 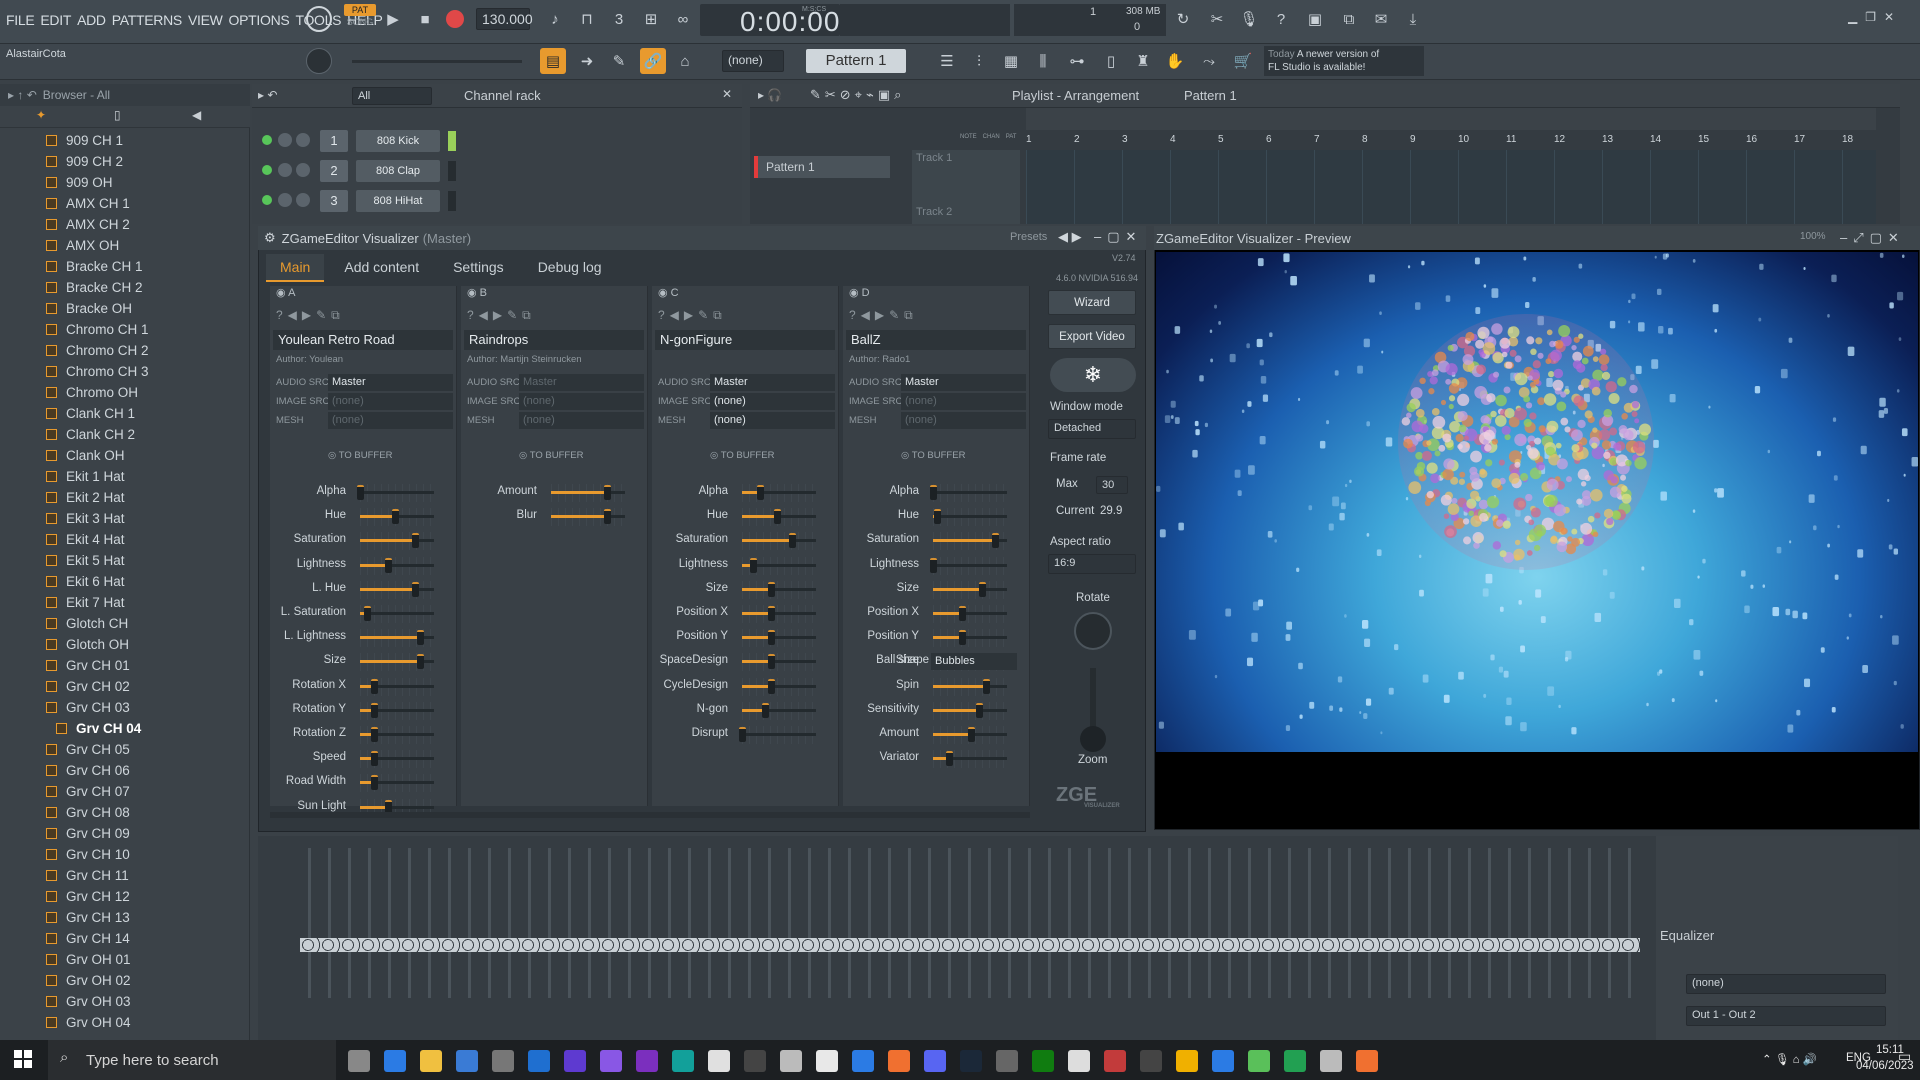 What do you see at coordinates (319, 19) in the screenshot?
I see `playlist-tool-icon` at bounding box center [319, 19].